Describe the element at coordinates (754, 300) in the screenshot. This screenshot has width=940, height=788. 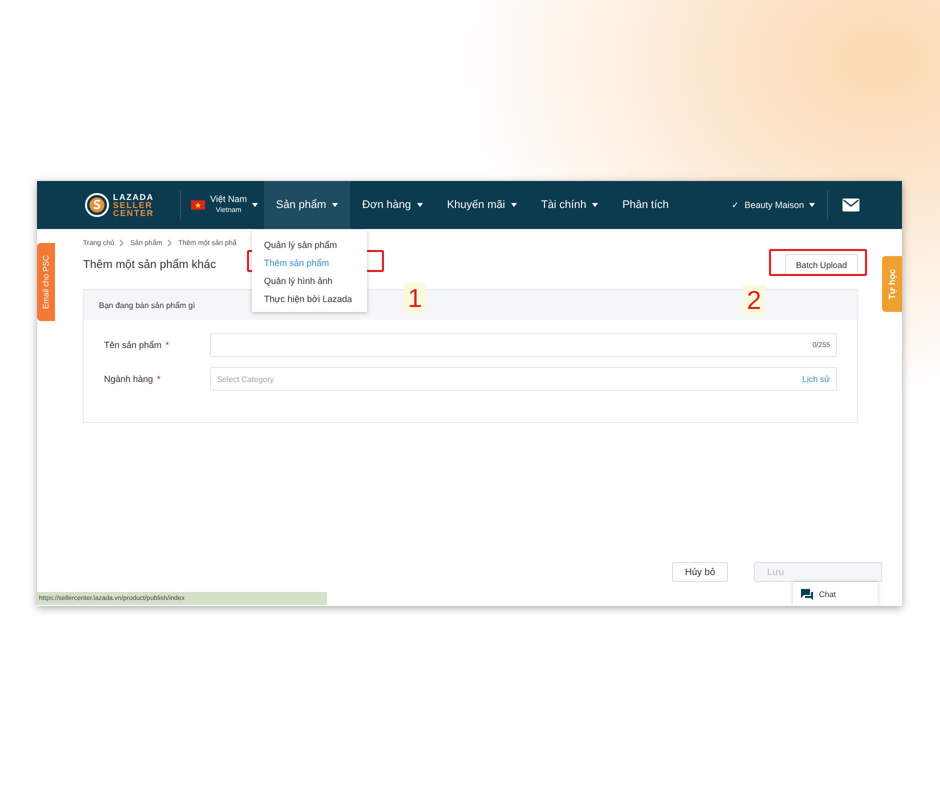
I see `step-number: 2` at that location.